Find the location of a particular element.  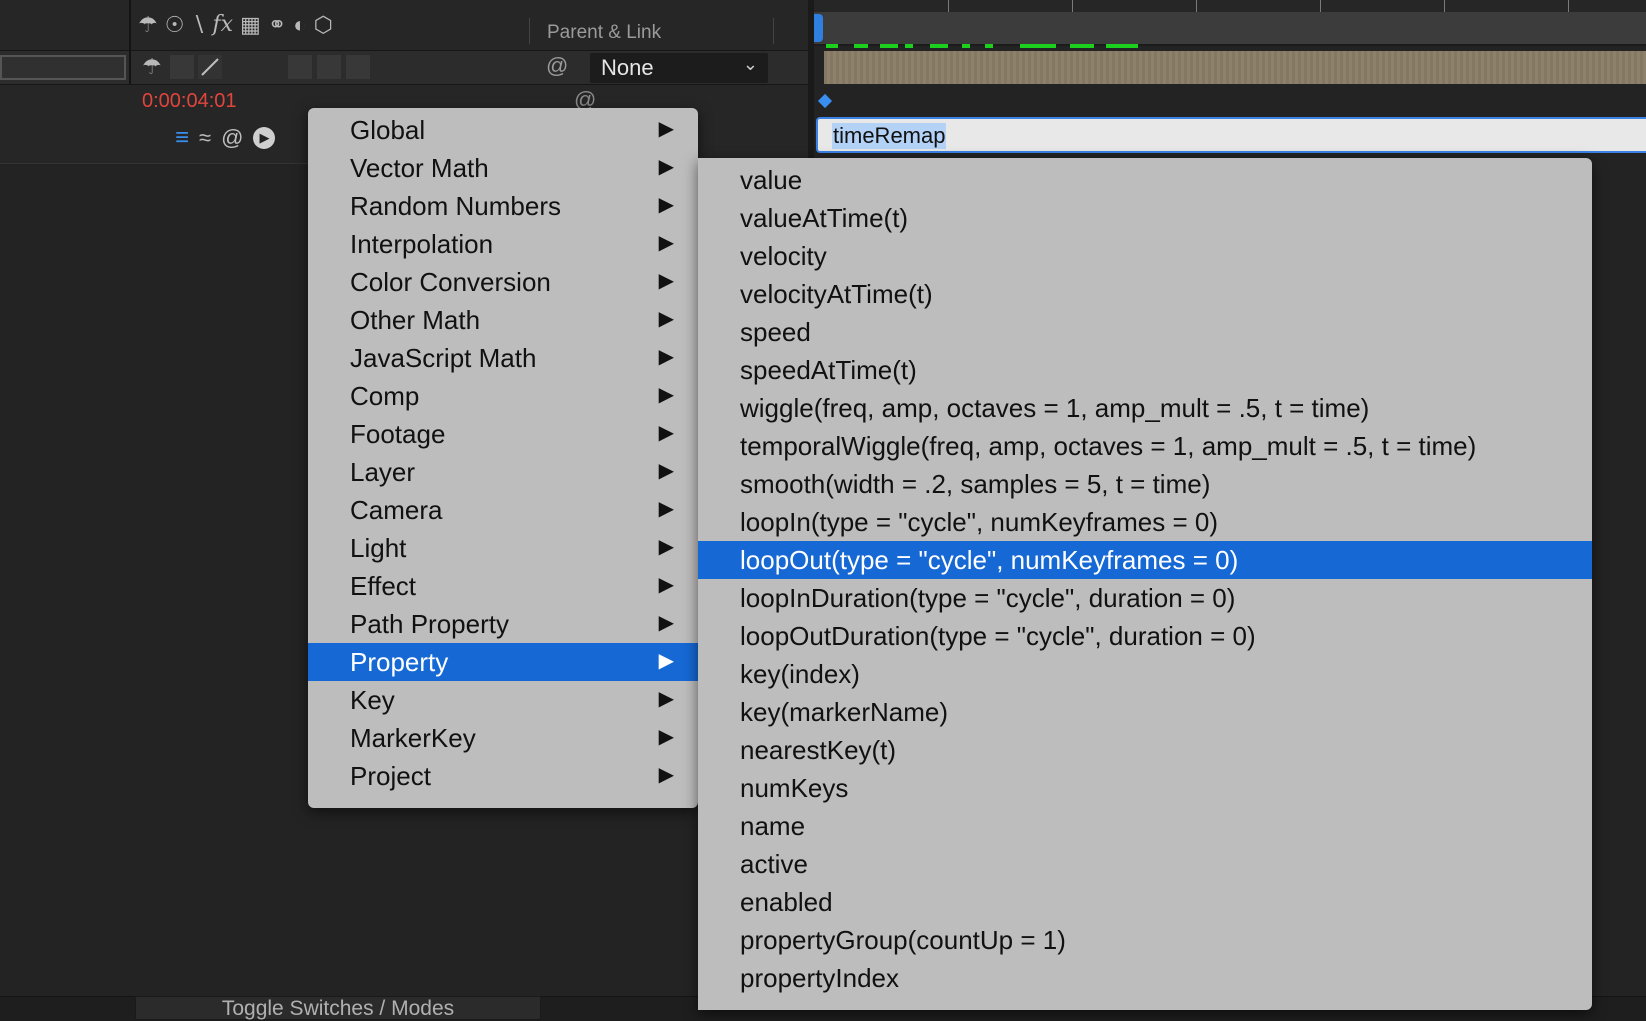

collapse-switch is located at coordinates (182, 67).